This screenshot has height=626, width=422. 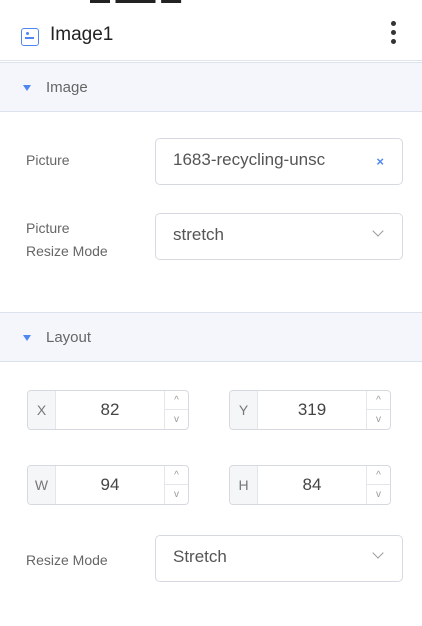 I want to click on w-label: W, so click(x=42, y=485).